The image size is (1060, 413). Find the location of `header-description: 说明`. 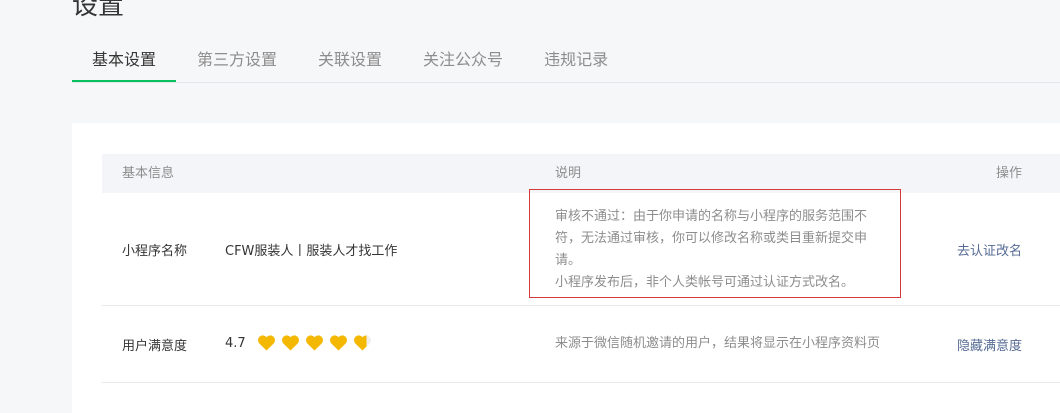

header-description: 说明 is located at coordinates (568, 173).